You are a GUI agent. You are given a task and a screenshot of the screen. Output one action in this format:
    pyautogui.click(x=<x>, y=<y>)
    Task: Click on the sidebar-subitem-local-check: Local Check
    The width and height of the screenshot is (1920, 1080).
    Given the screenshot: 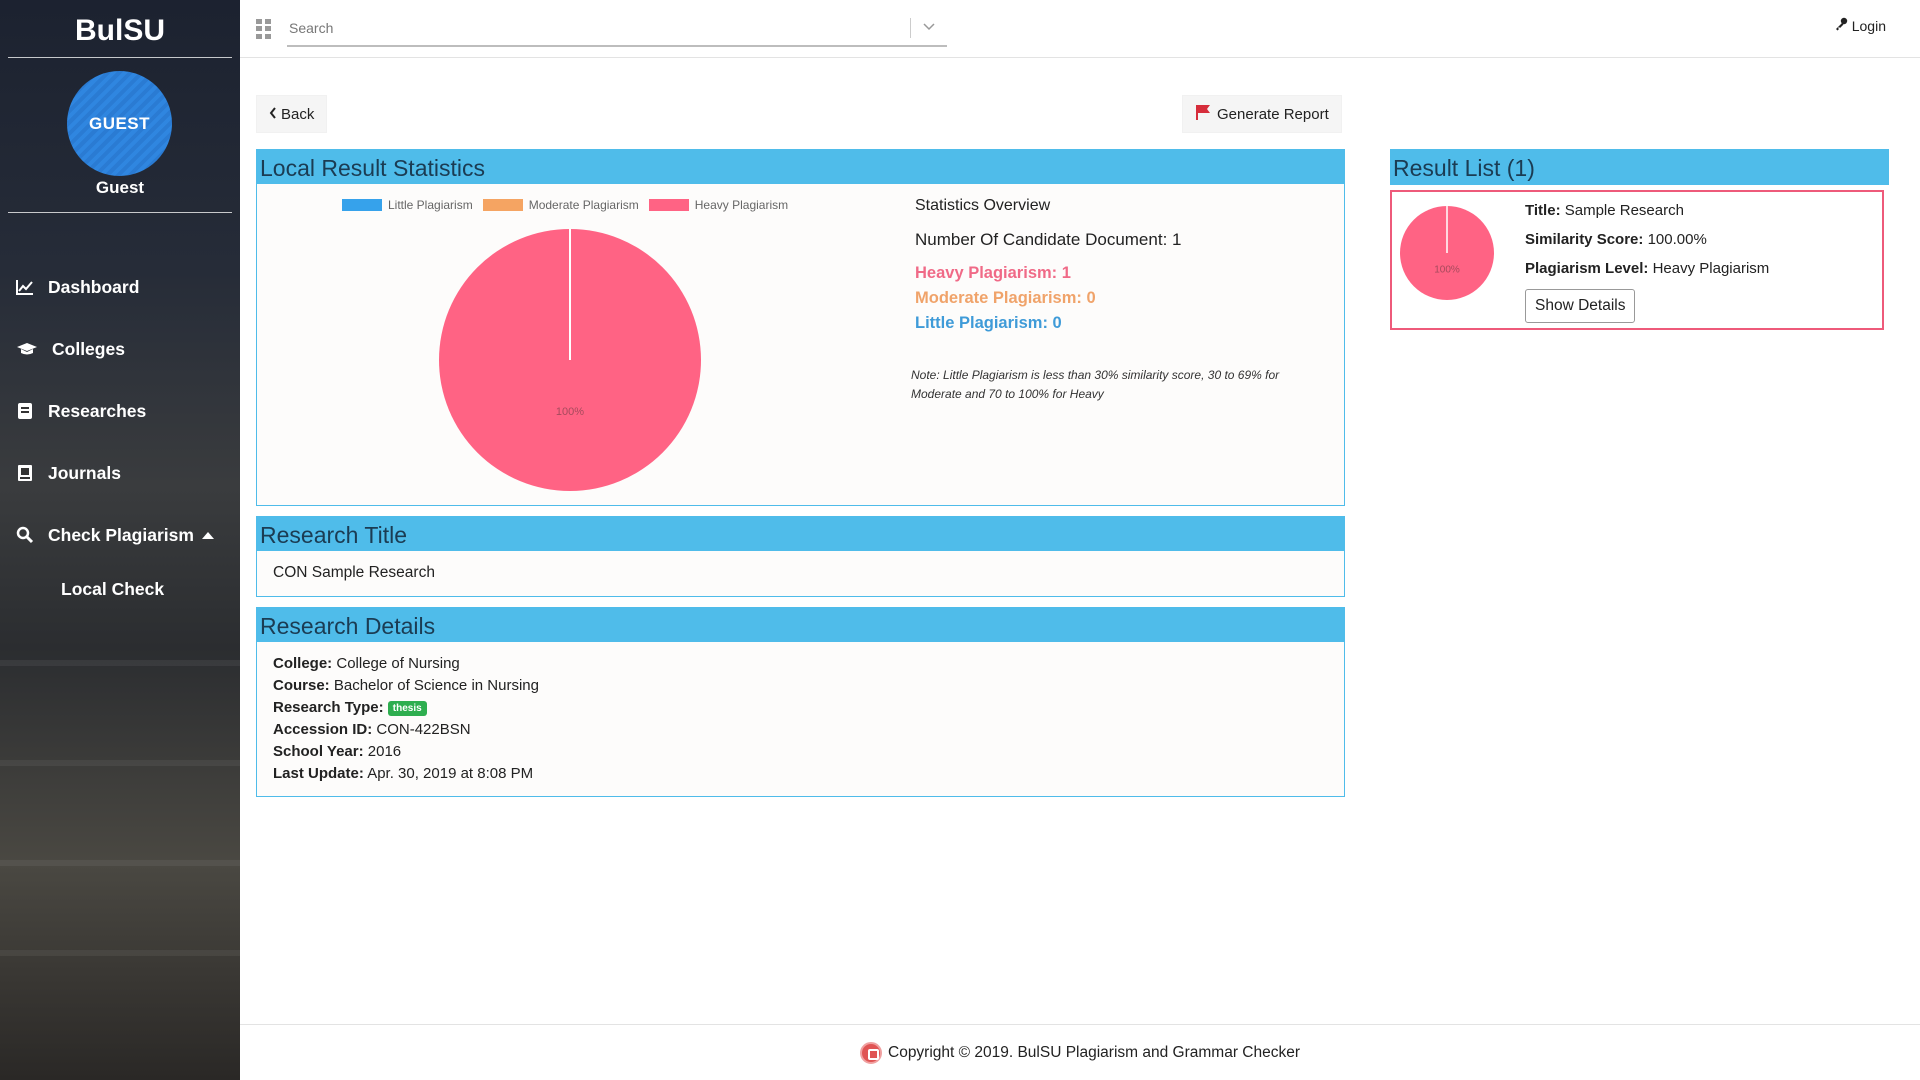 What is the action you would take?
    pyautogui.click(x=112, y=589)
    